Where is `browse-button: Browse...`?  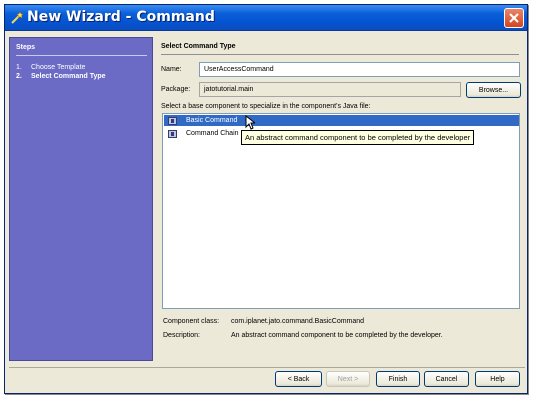
browse-button: Browse... is located at coordinates (493, 90).